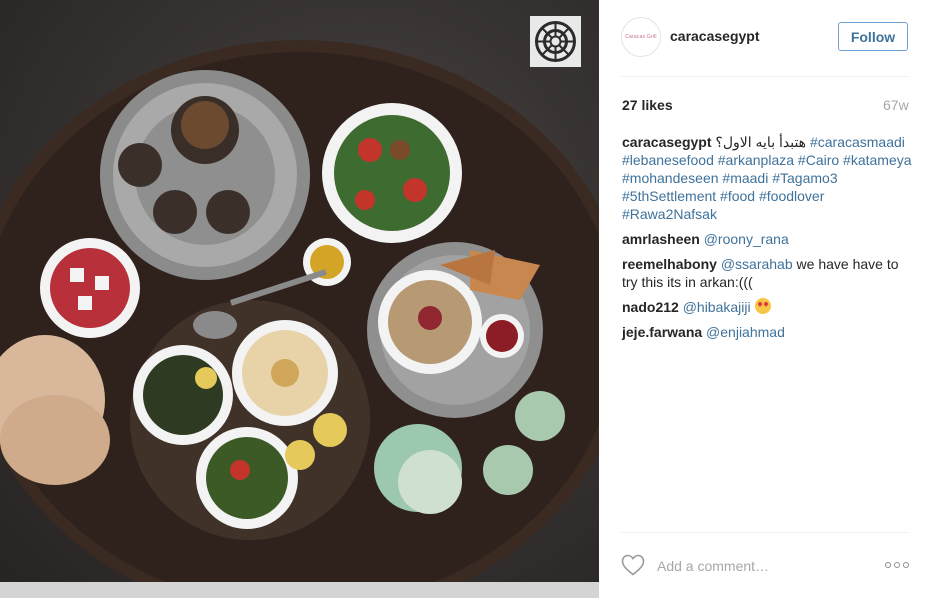 Image resolution: width=933 pixels, height=598 pixels. What do you see at coordinates (746, 239) in the screenshot?
I see `comment-mention: @roony_rana` at bounding box center [746, 239].